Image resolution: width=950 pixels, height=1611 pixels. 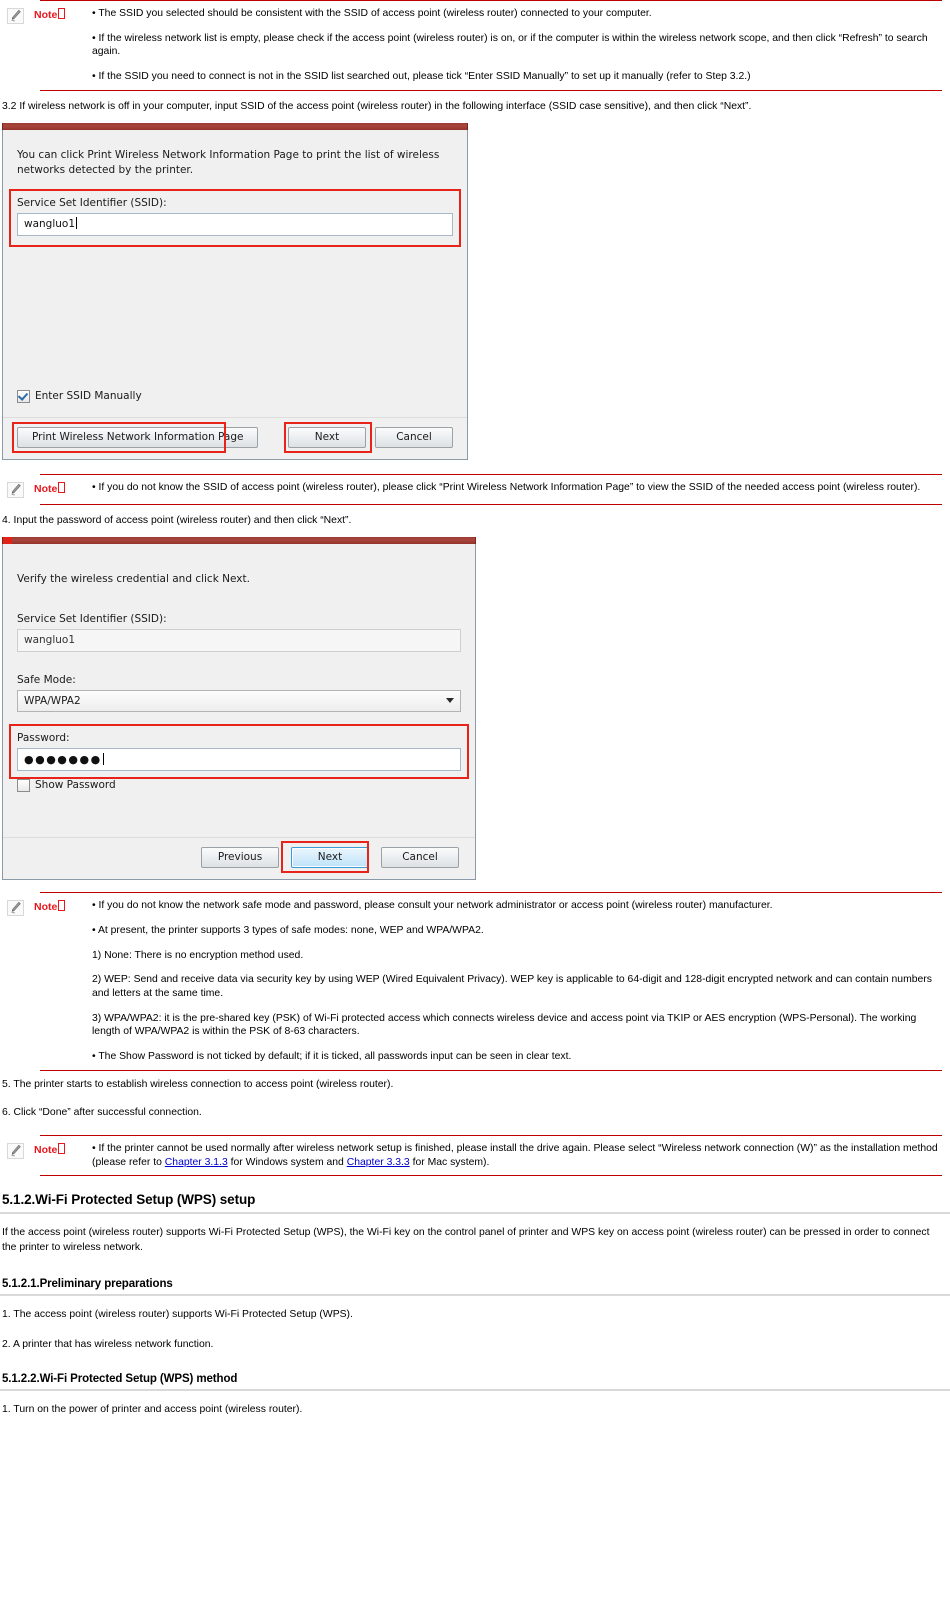 What do you see at coordinates (52, 700) in the screenshot?
I see `safe-mode-value: WPA/WPA2` at bounding box center [52, 700].